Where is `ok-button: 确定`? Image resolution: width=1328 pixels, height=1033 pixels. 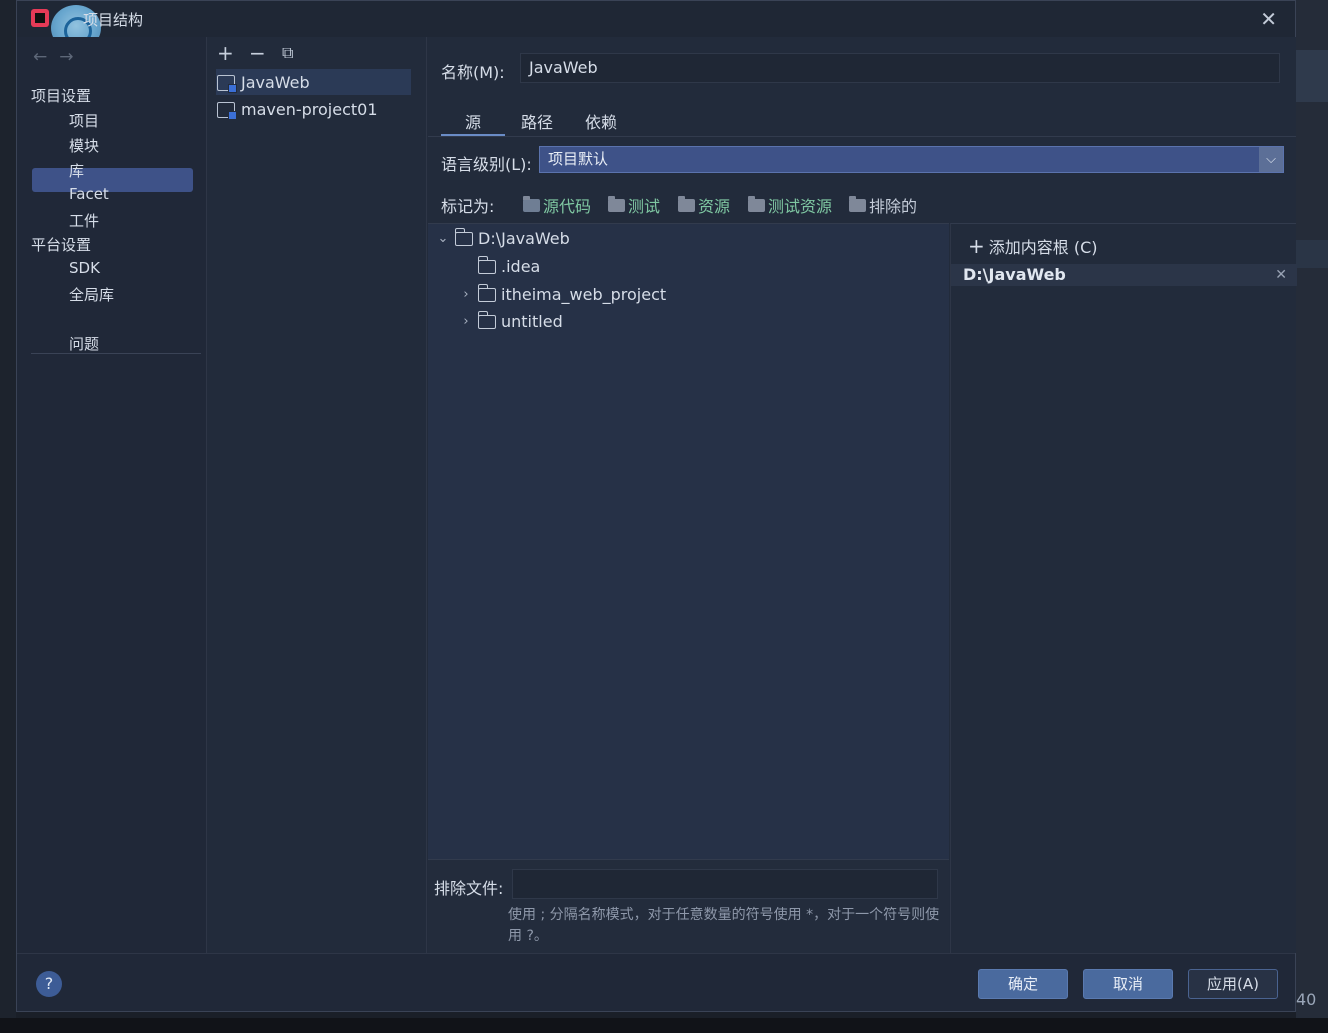
ok-button: 确定 is located at coordinates (1023, 984).